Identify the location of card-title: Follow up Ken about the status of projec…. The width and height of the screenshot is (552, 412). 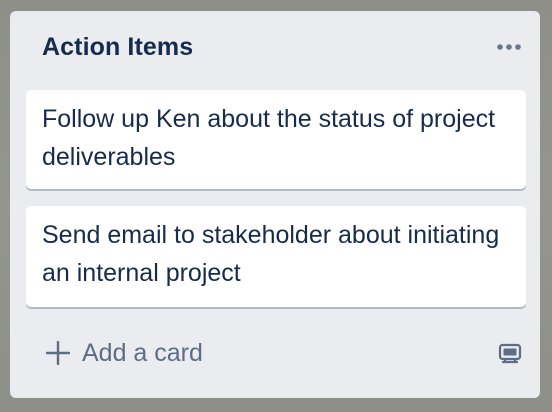
(269, 138).